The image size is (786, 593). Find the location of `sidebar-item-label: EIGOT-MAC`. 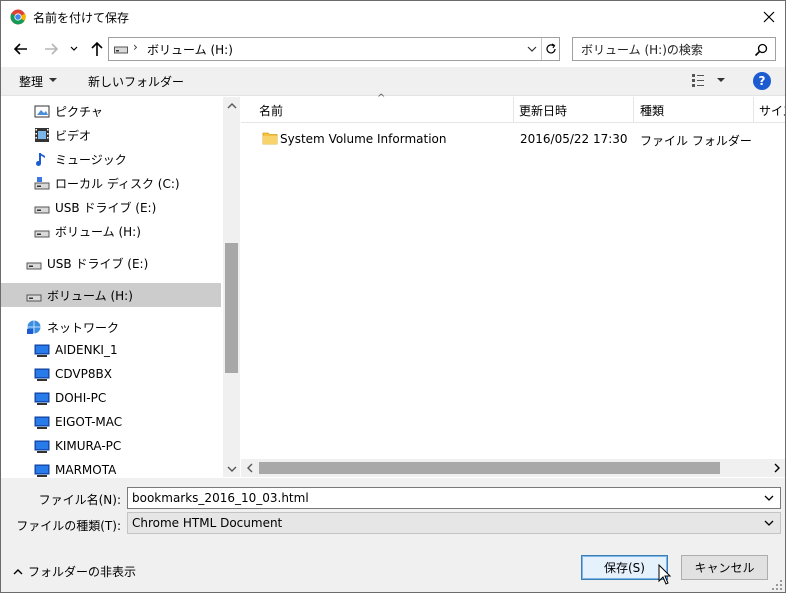

sidebar-item-label: EIGOT-MAC is located at coordinates (89, 422).